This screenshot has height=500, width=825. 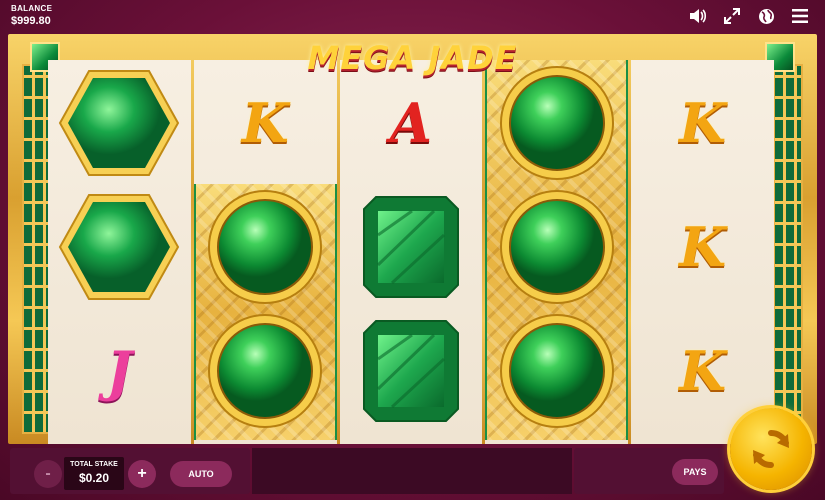 I want to click on game-logo: MEGA JADE, so click(x=412, y=58).